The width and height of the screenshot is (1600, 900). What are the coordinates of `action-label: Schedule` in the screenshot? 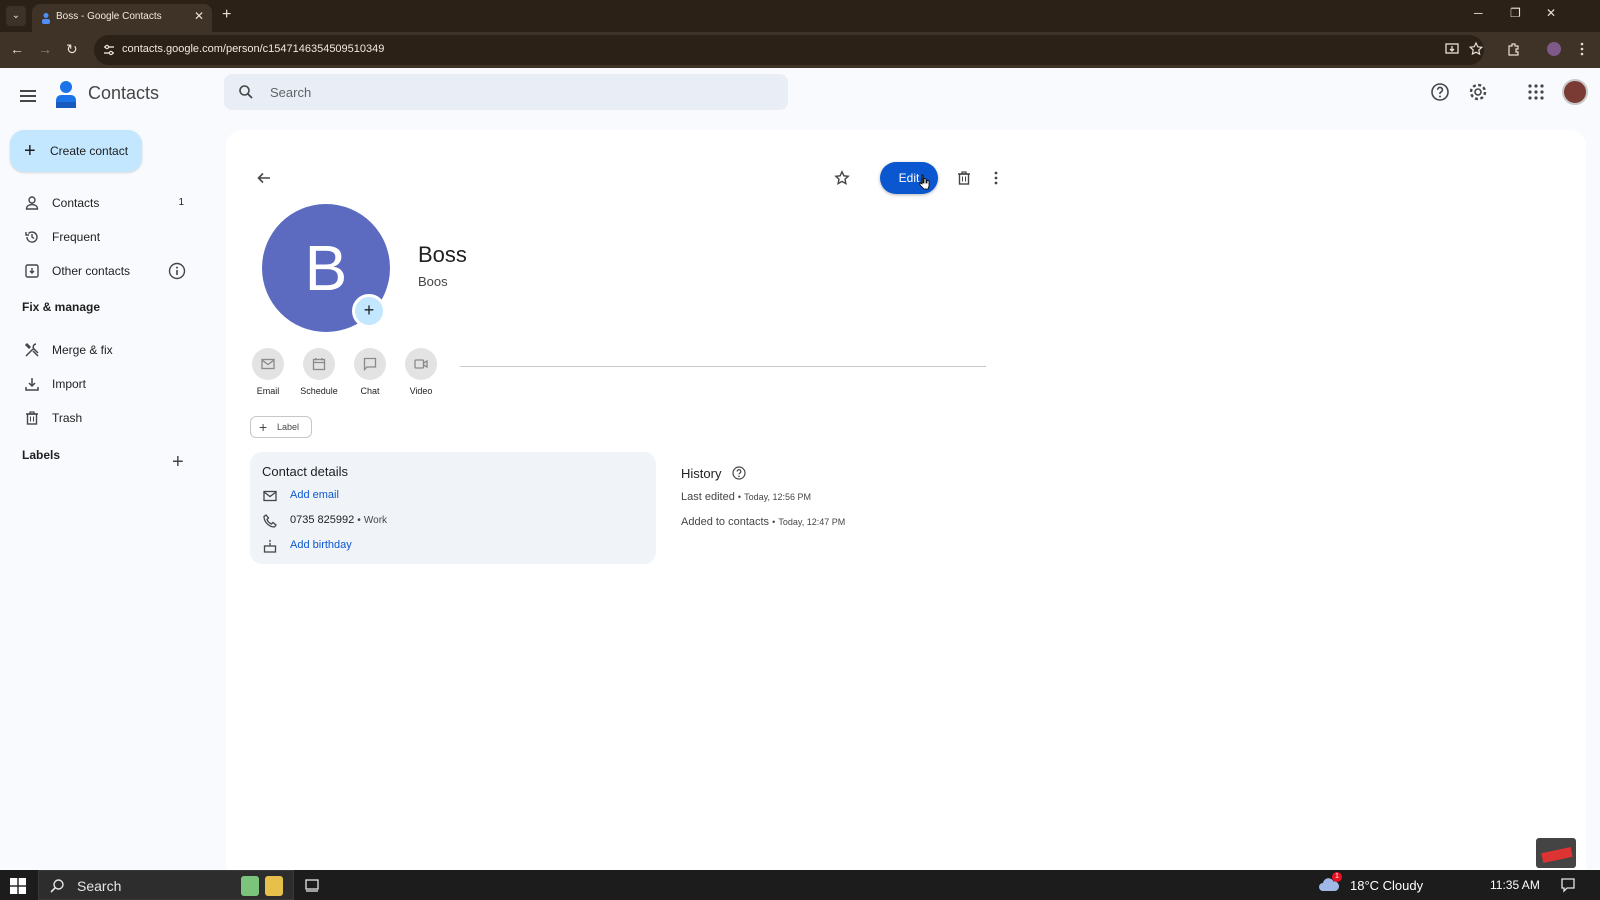 It's located at (319, 391).